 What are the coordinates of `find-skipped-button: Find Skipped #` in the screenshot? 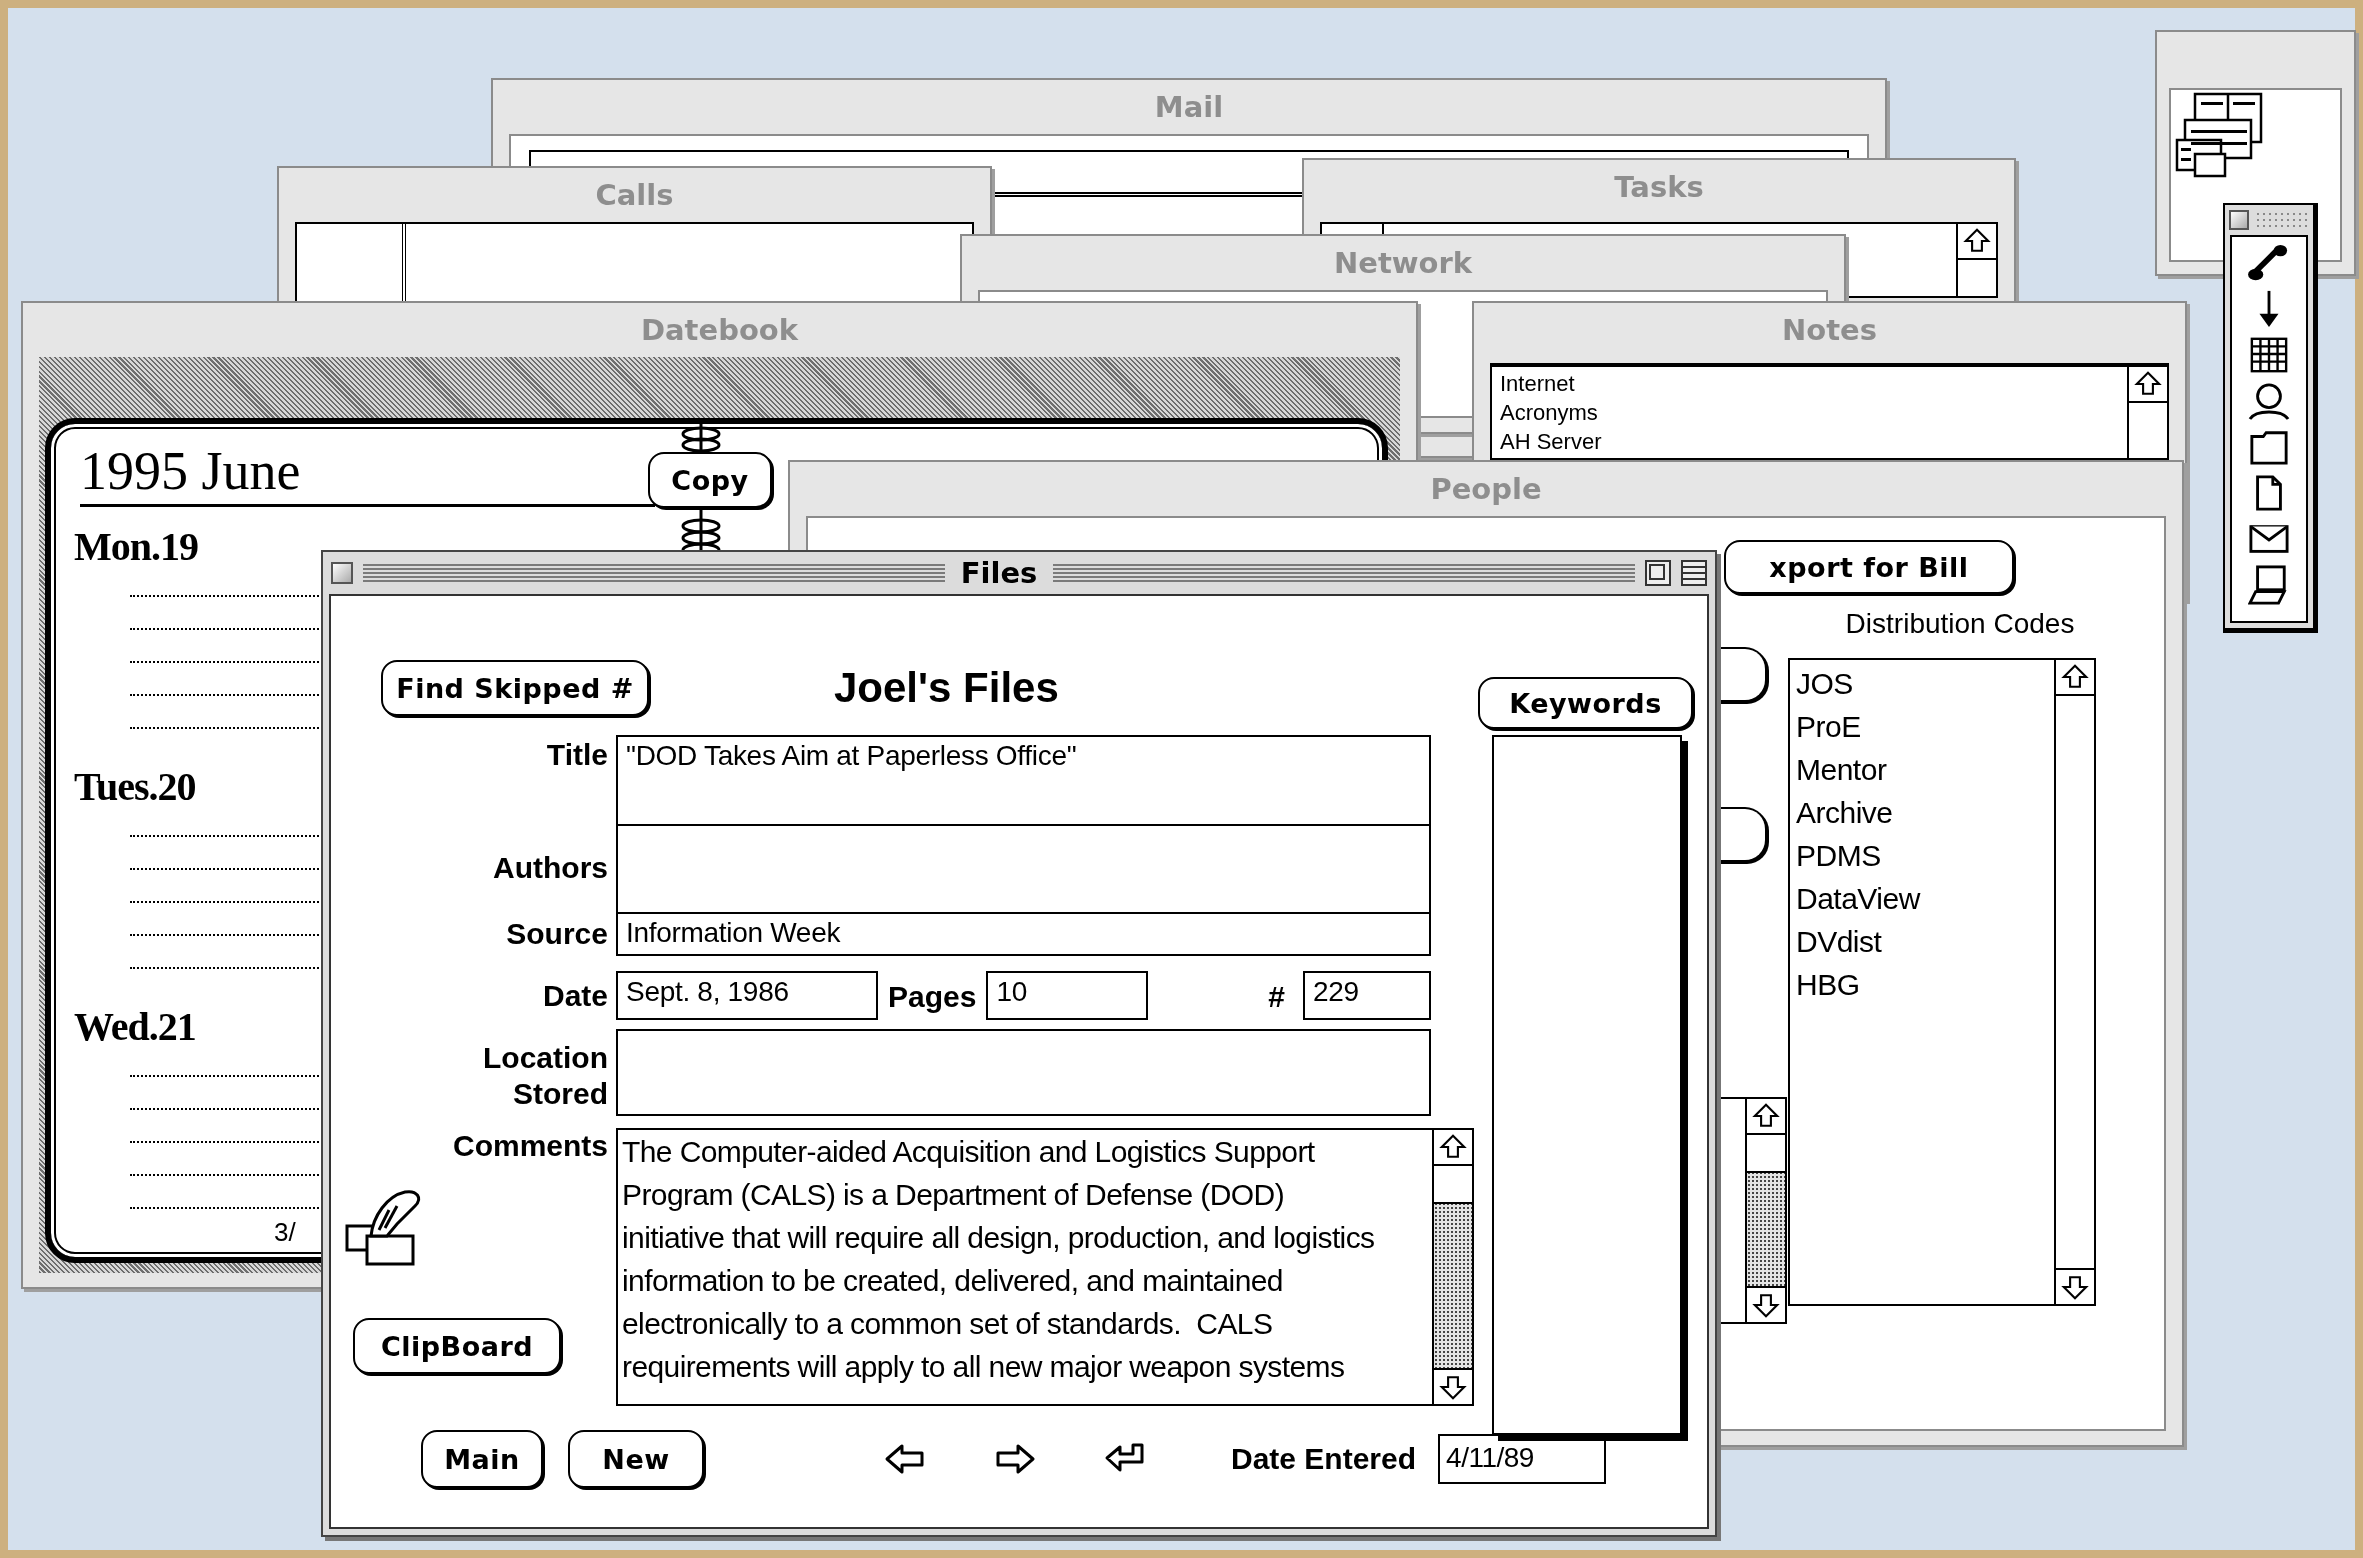 It's located at (515, 688).